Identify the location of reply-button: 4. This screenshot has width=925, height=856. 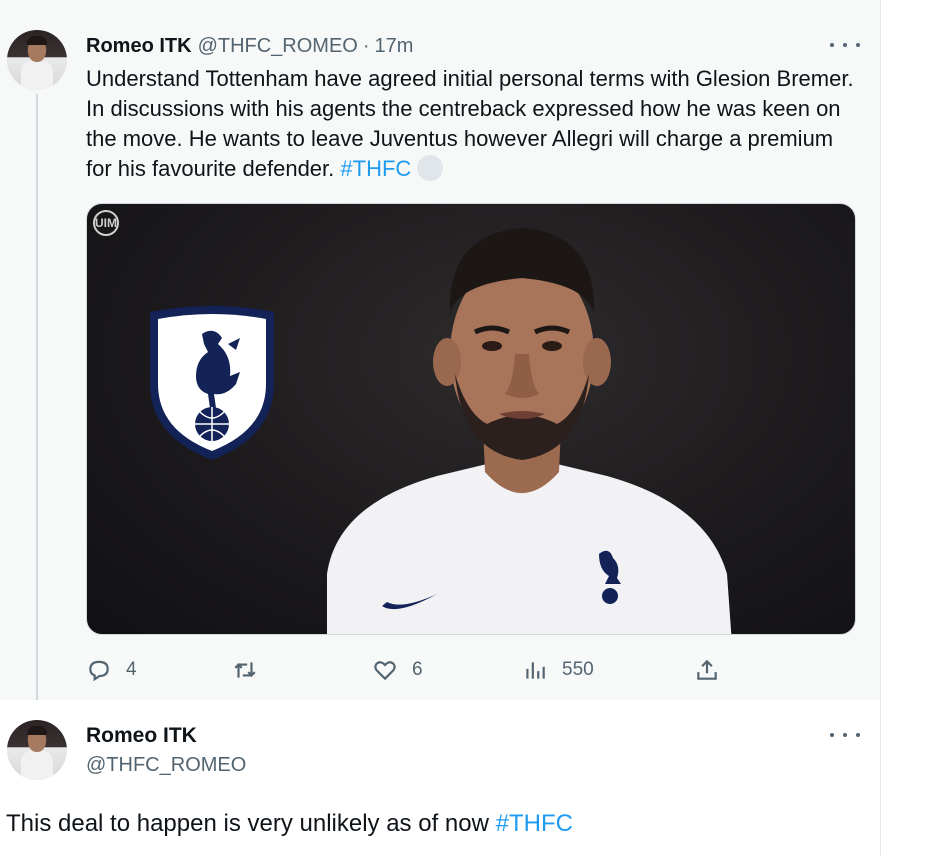
(111, 670).